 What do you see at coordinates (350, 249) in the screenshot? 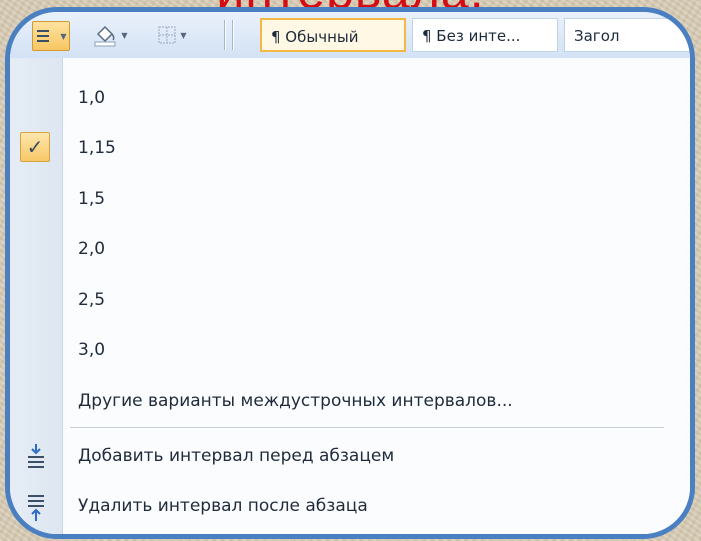
I see `menu-item-spacing-2-0: 2,0` at bounding box center [350, 249].